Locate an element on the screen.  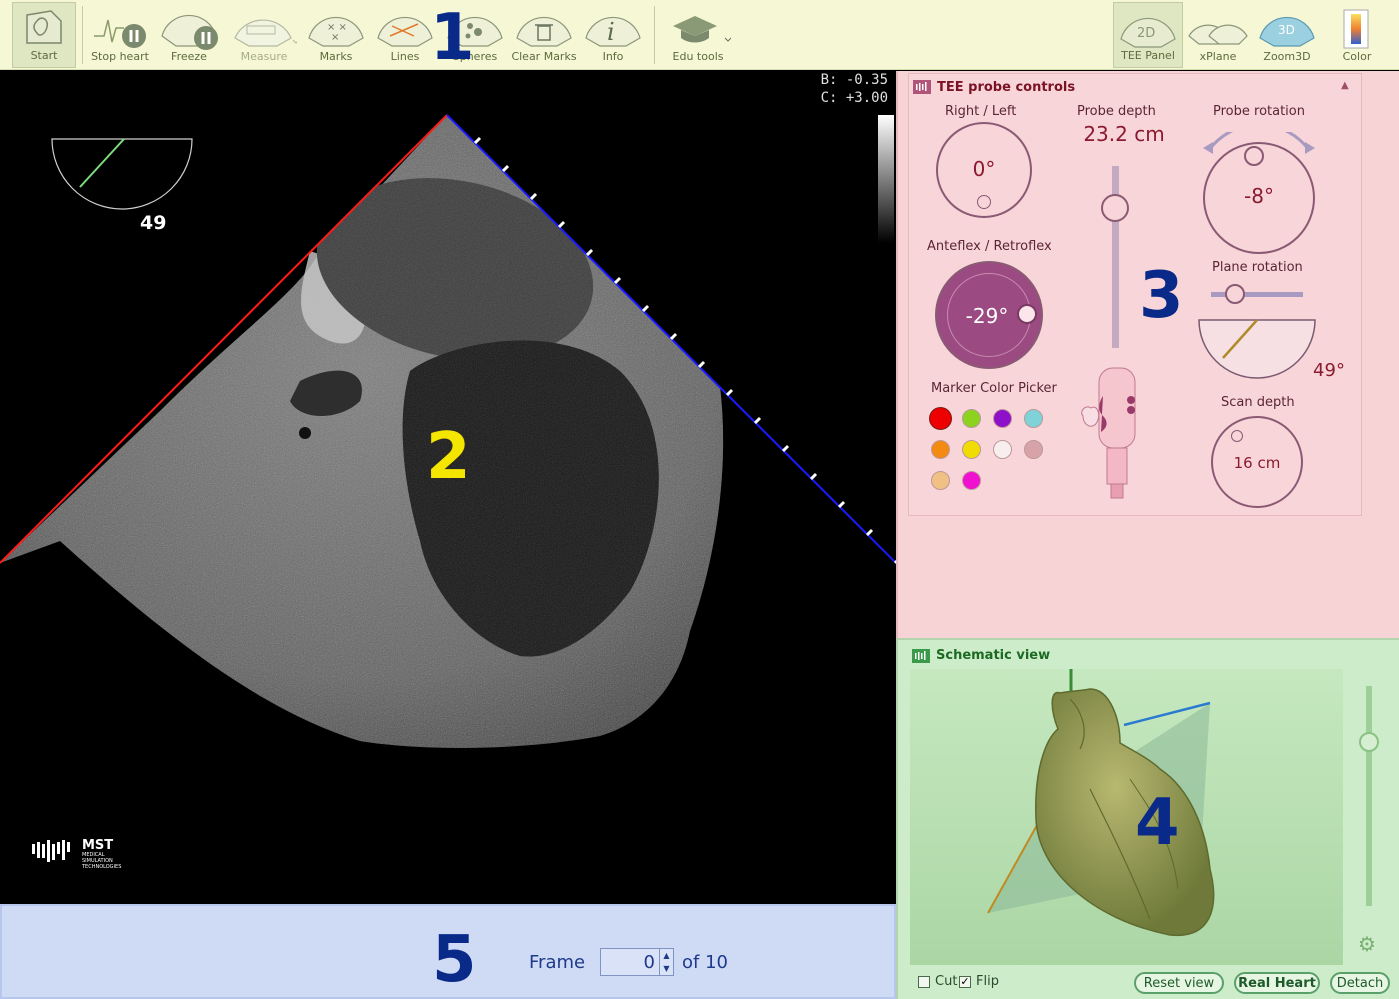
detach-button: Detach is located at coordinates (1360, 983).